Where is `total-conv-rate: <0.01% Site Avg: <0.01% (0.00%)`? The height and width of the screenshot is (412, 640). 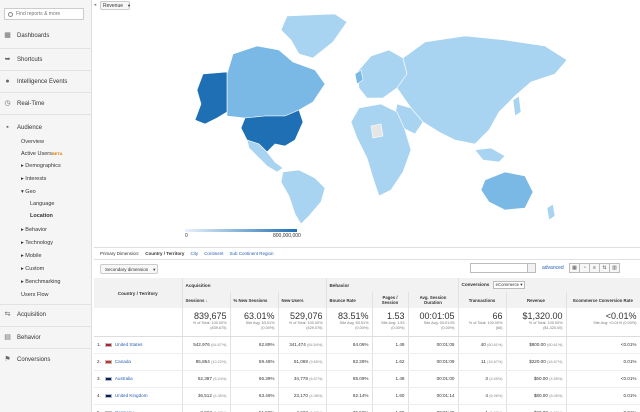
total-conv-rate: <0.01% Site Avg: <0.01% (0.00%) is located at coordinates (603, 322).